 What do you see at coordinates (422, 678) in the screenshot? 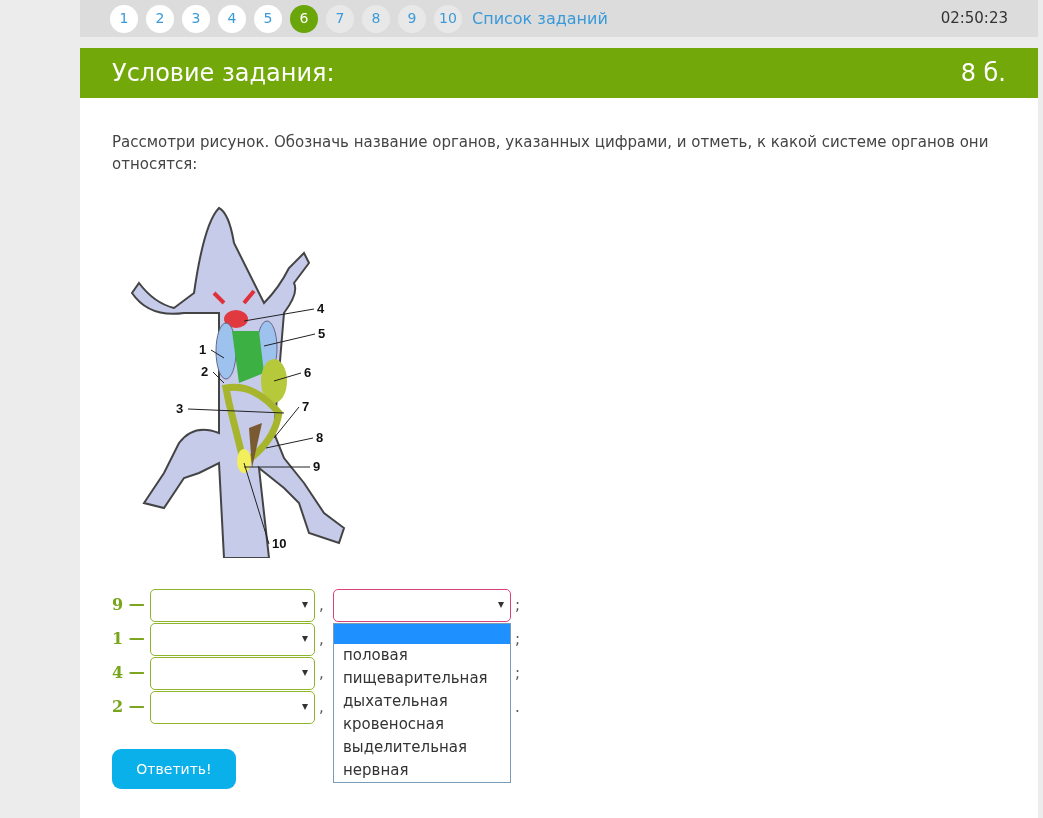
I see `dropdown-option: пищеварительная` at bounding box center [422, 678].